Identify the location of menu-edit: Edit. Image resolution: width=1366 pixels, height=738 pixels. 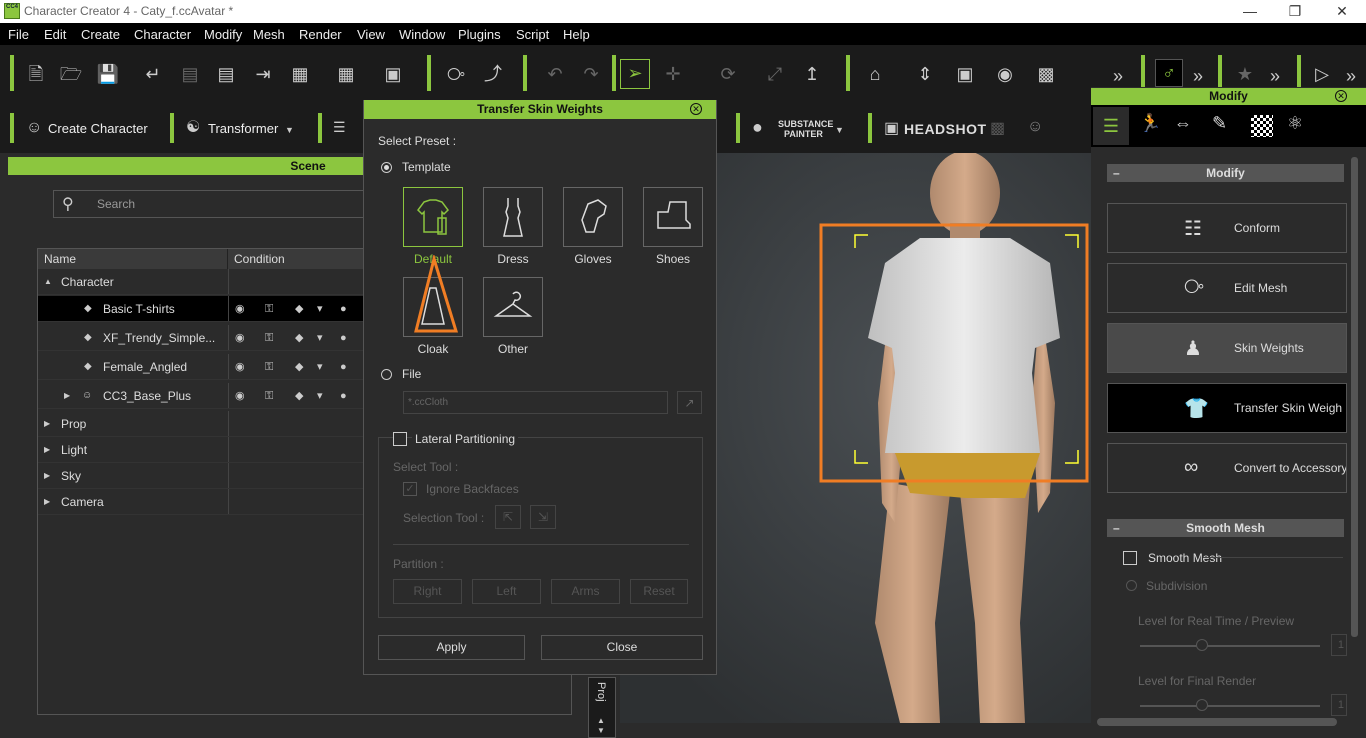
(55, 34).